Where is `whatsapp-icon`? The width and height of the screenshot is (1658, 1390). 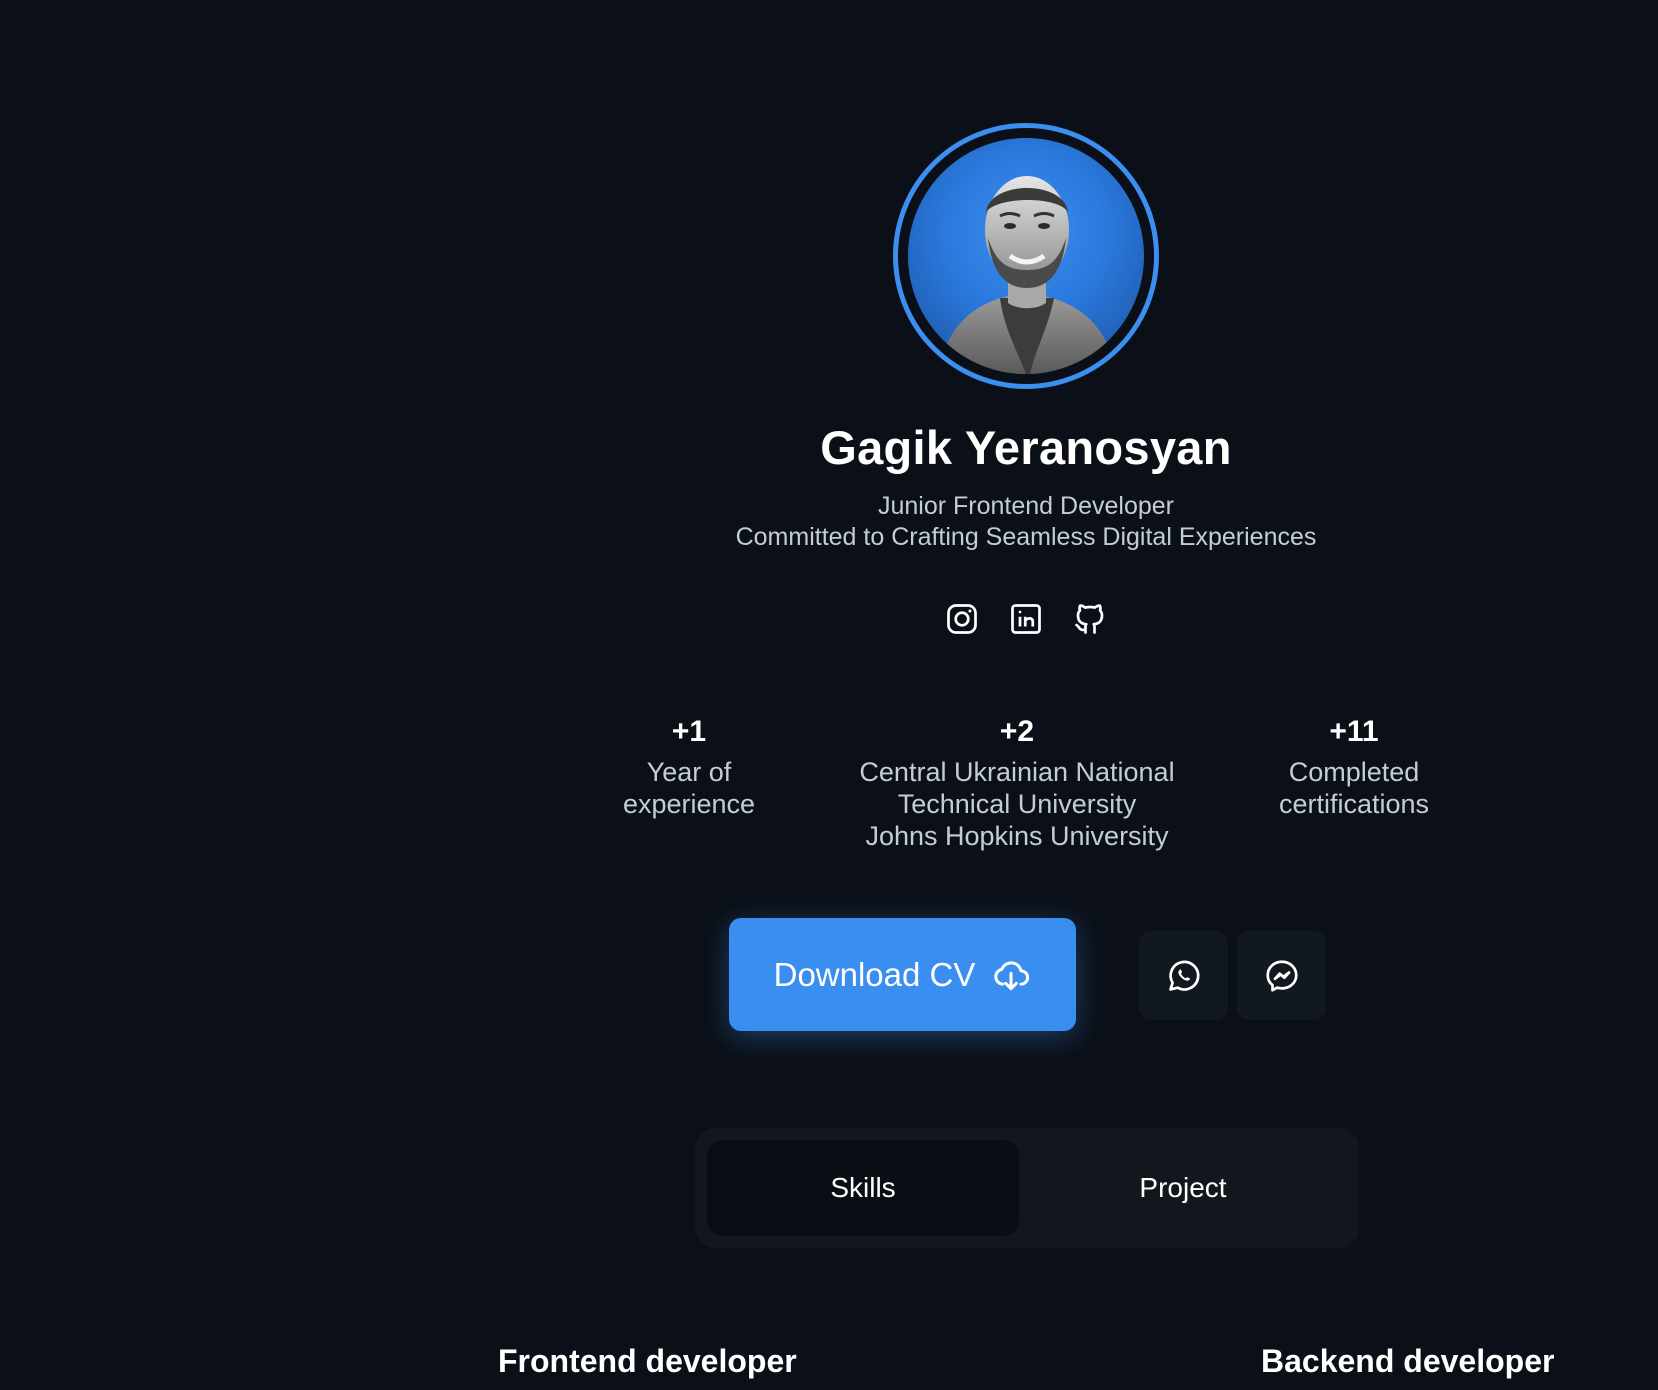
whatsapp-icon is located at coordinates (1183, 975).